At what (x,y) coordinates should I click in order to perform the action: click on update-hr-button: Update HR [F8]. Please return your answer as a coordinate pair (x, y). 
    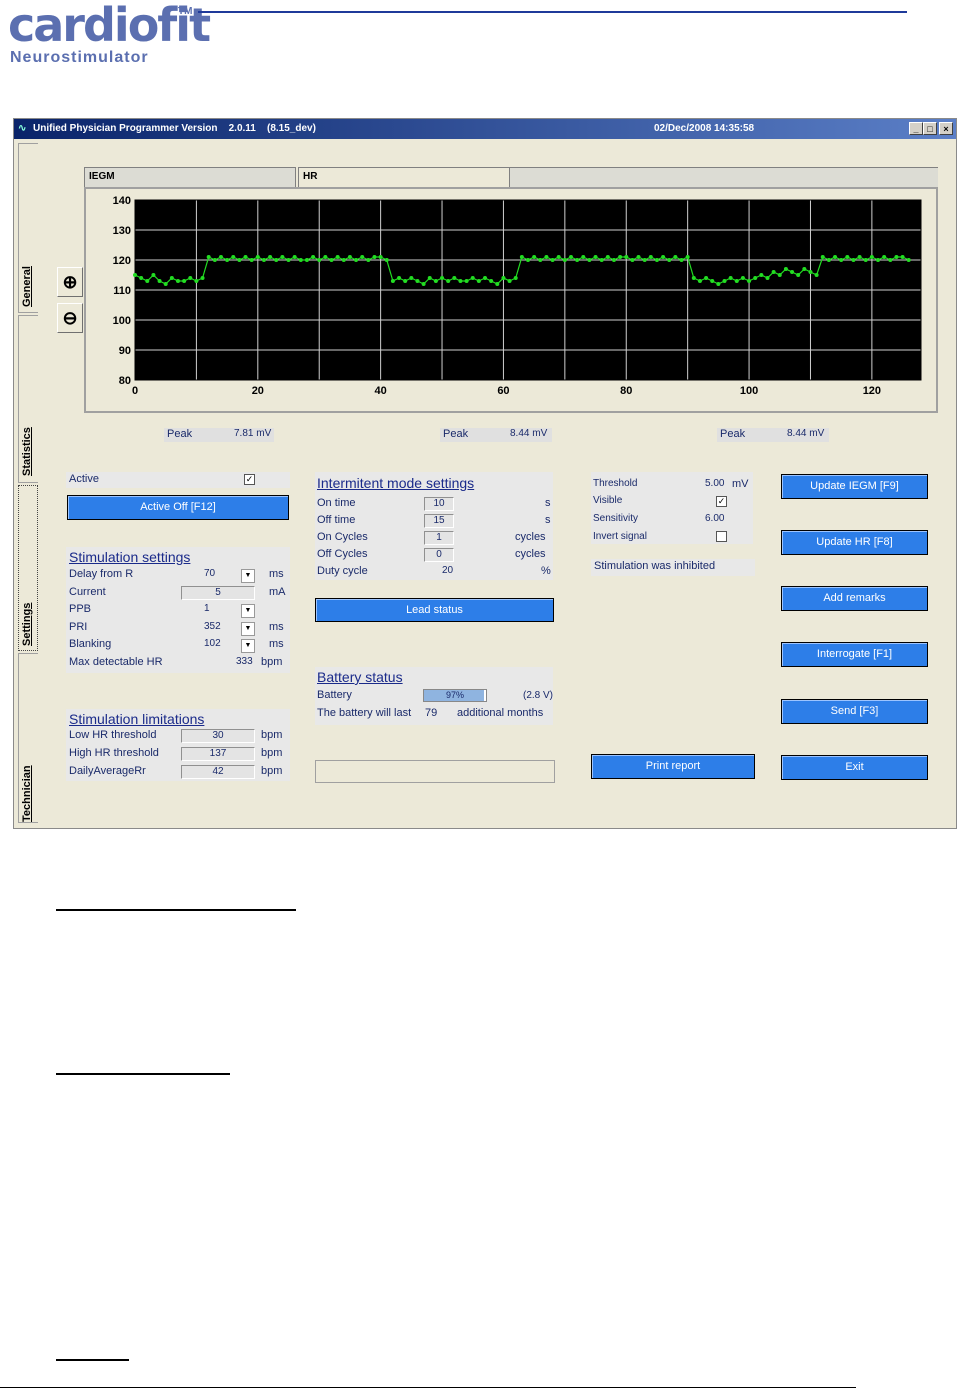
    Looking at the image, I should click on (854, 542).